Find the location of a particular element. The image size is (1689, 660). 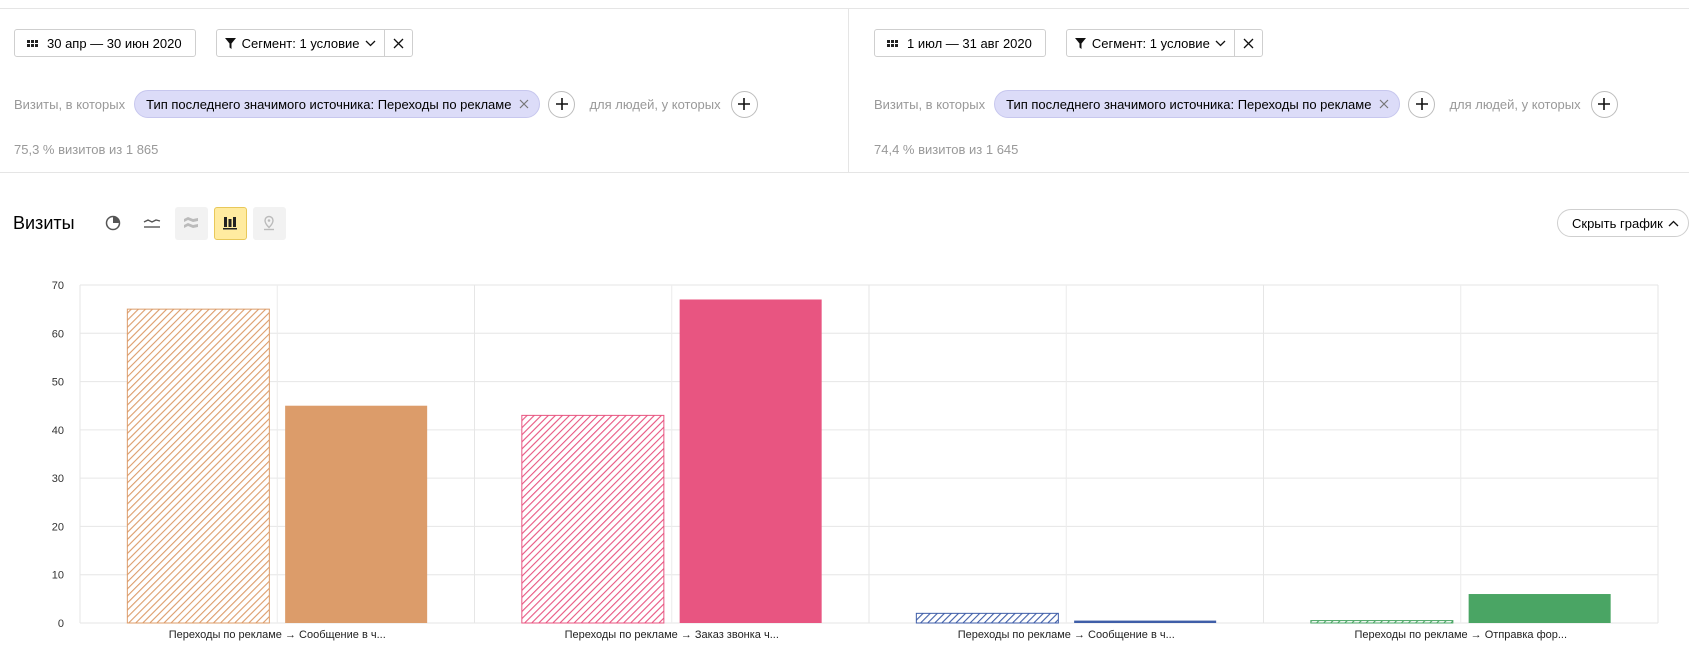

map-button is located at coordinates (269, 223).